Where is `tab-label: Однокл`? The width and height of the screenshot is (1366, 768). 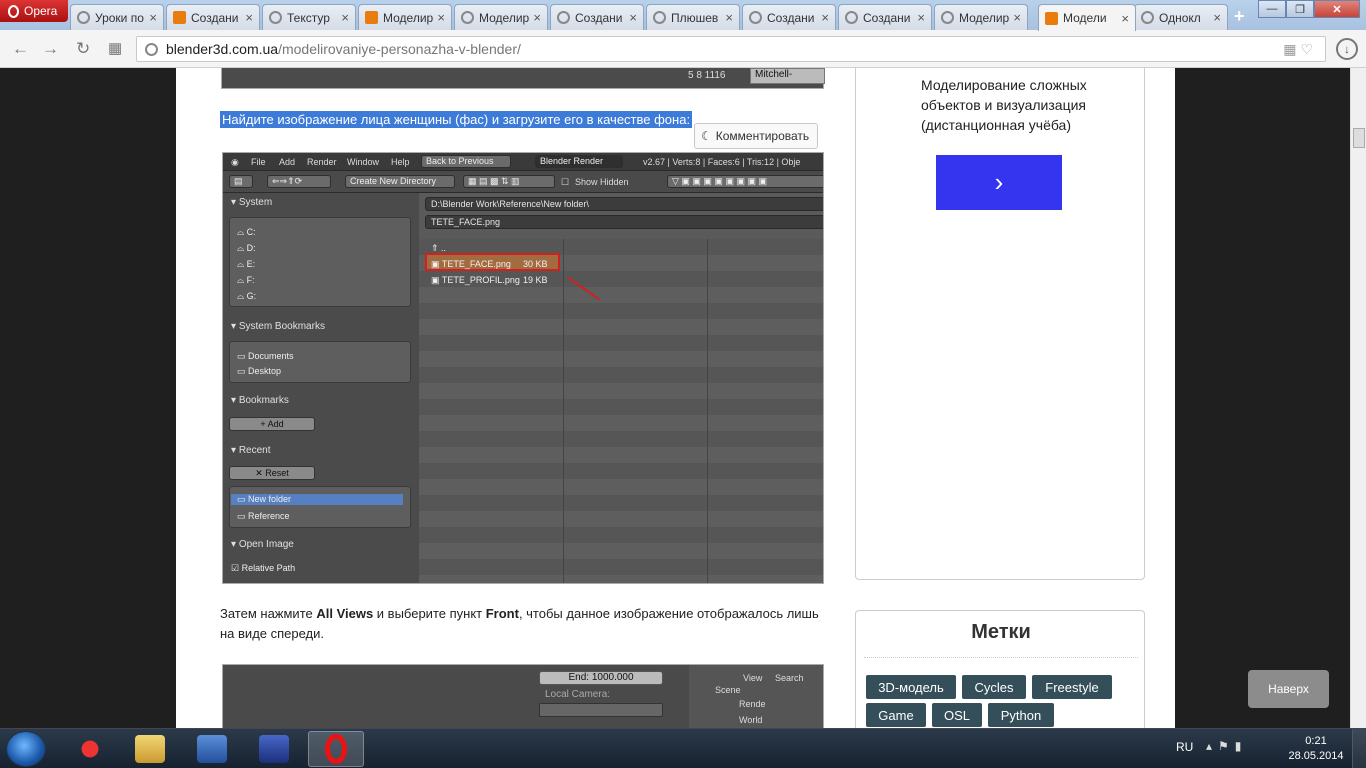 tab-label: Однокл is located at coordinates (1180, 17).